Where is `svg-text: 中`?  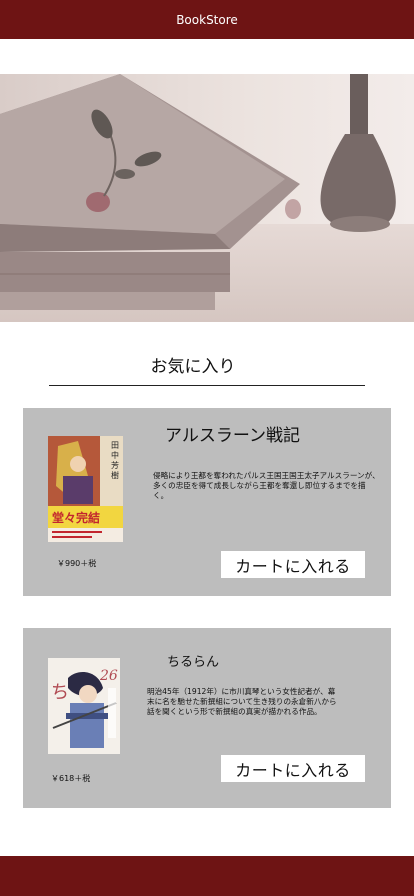 svg-text: 中 is located at coordinates (115, 455).